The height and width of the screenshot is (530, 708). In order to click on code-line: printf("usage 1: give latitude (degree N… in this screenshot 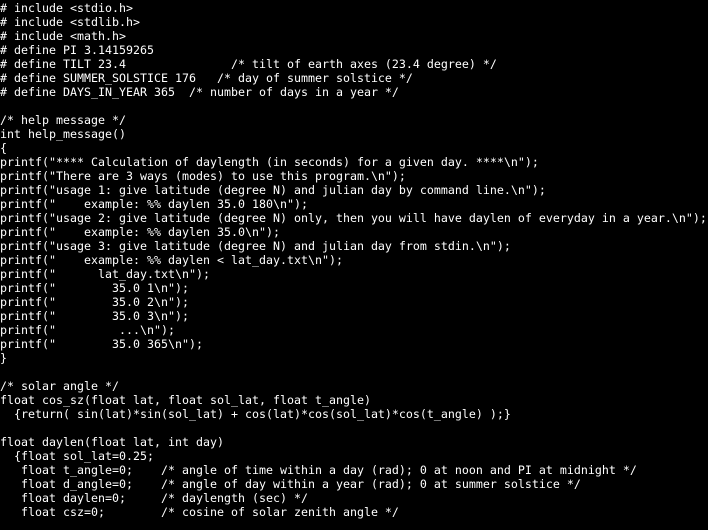, I will do `click(273, 190)`.